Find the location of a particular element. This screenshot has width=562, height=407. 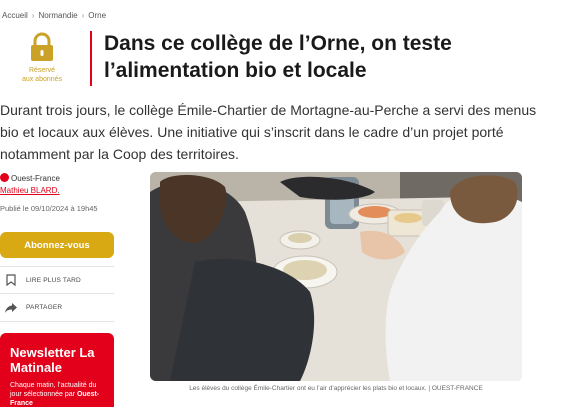

share-label: PARTAGER is located at coordinates (44, 307).